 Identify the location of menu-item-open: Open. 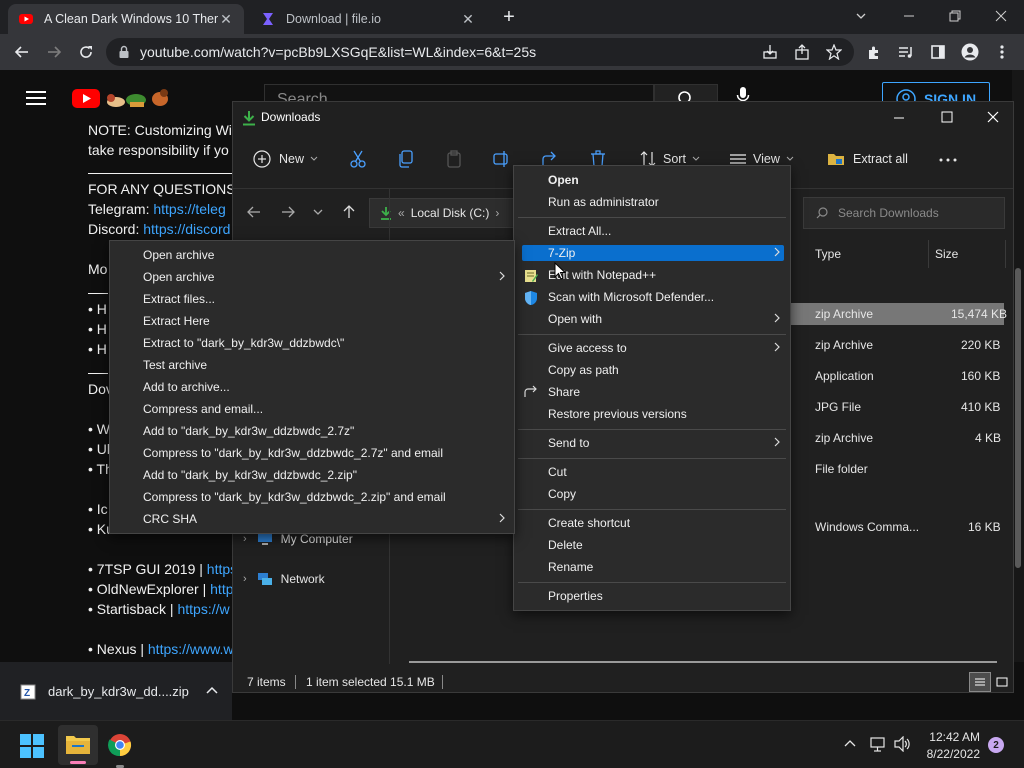
(563, 180).